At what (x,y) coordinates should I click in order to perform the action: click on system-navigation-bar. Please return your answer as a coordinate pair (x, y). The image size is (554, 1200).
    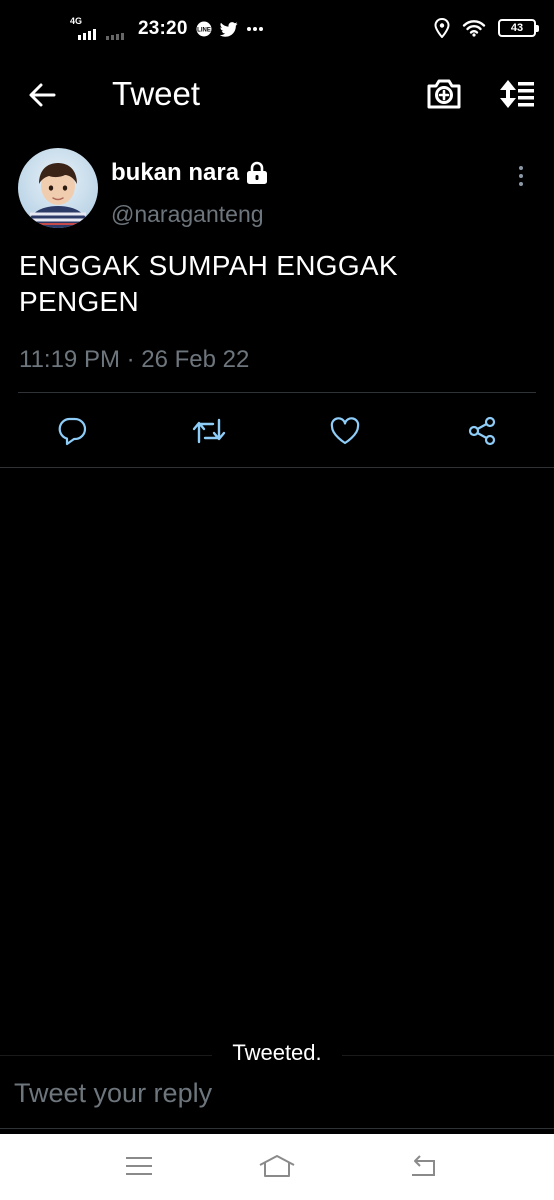
    Looking at the image, I should click on (277, 1167).